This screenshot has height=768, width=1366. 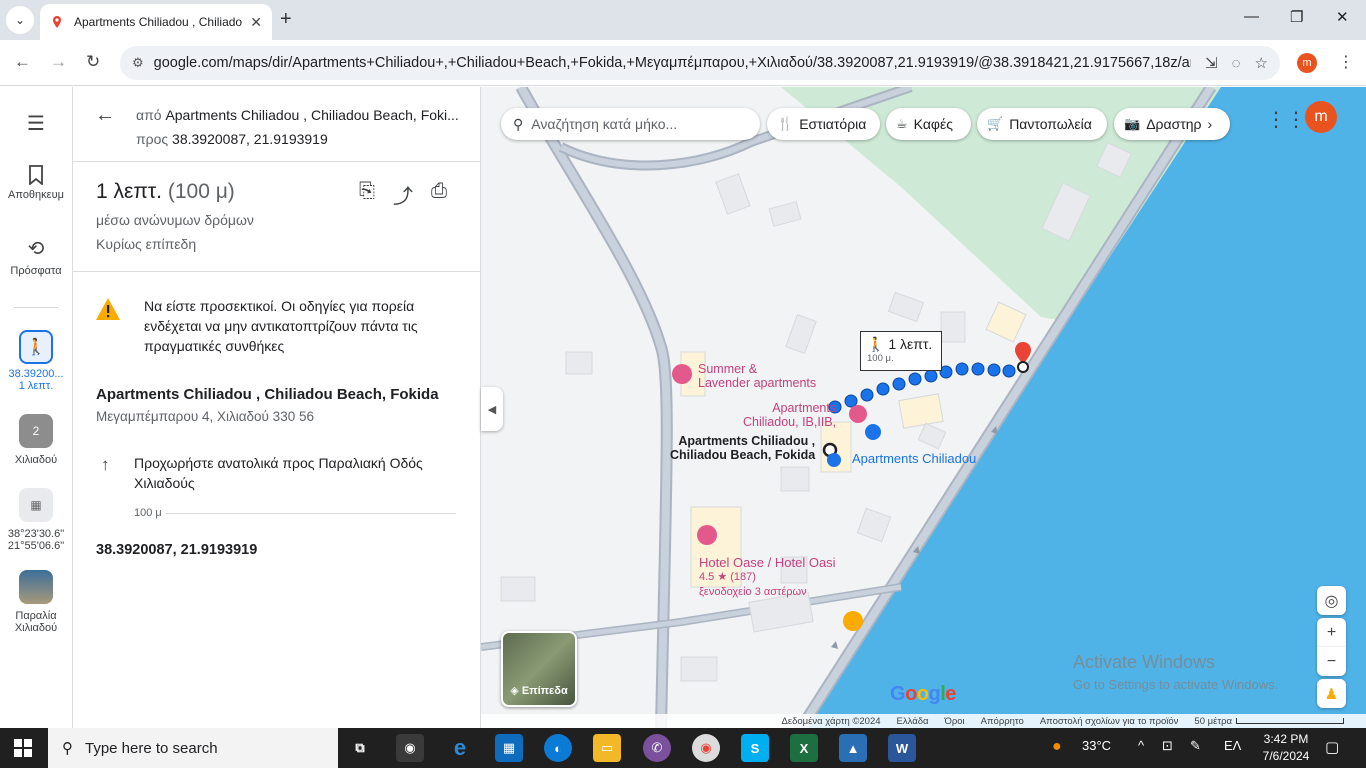 What do you see at coordinates (367, 194) in the screenshot?
I see `send-to-phone-icon: ⎘` at bounding box center [367, 194].